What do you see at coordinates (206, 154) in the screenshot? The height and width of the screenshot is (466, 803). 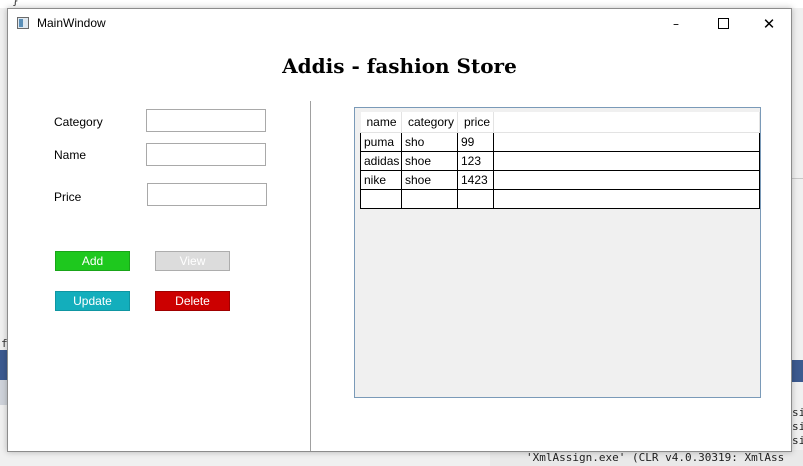 I see `name-field` at bounding box center [206, 154].